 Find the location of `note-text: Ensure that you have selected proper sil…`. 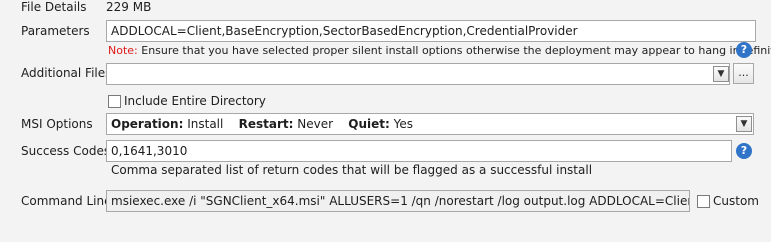

note-text: Ensure that you have selected proper sil… is located at coordinates (456, 50).